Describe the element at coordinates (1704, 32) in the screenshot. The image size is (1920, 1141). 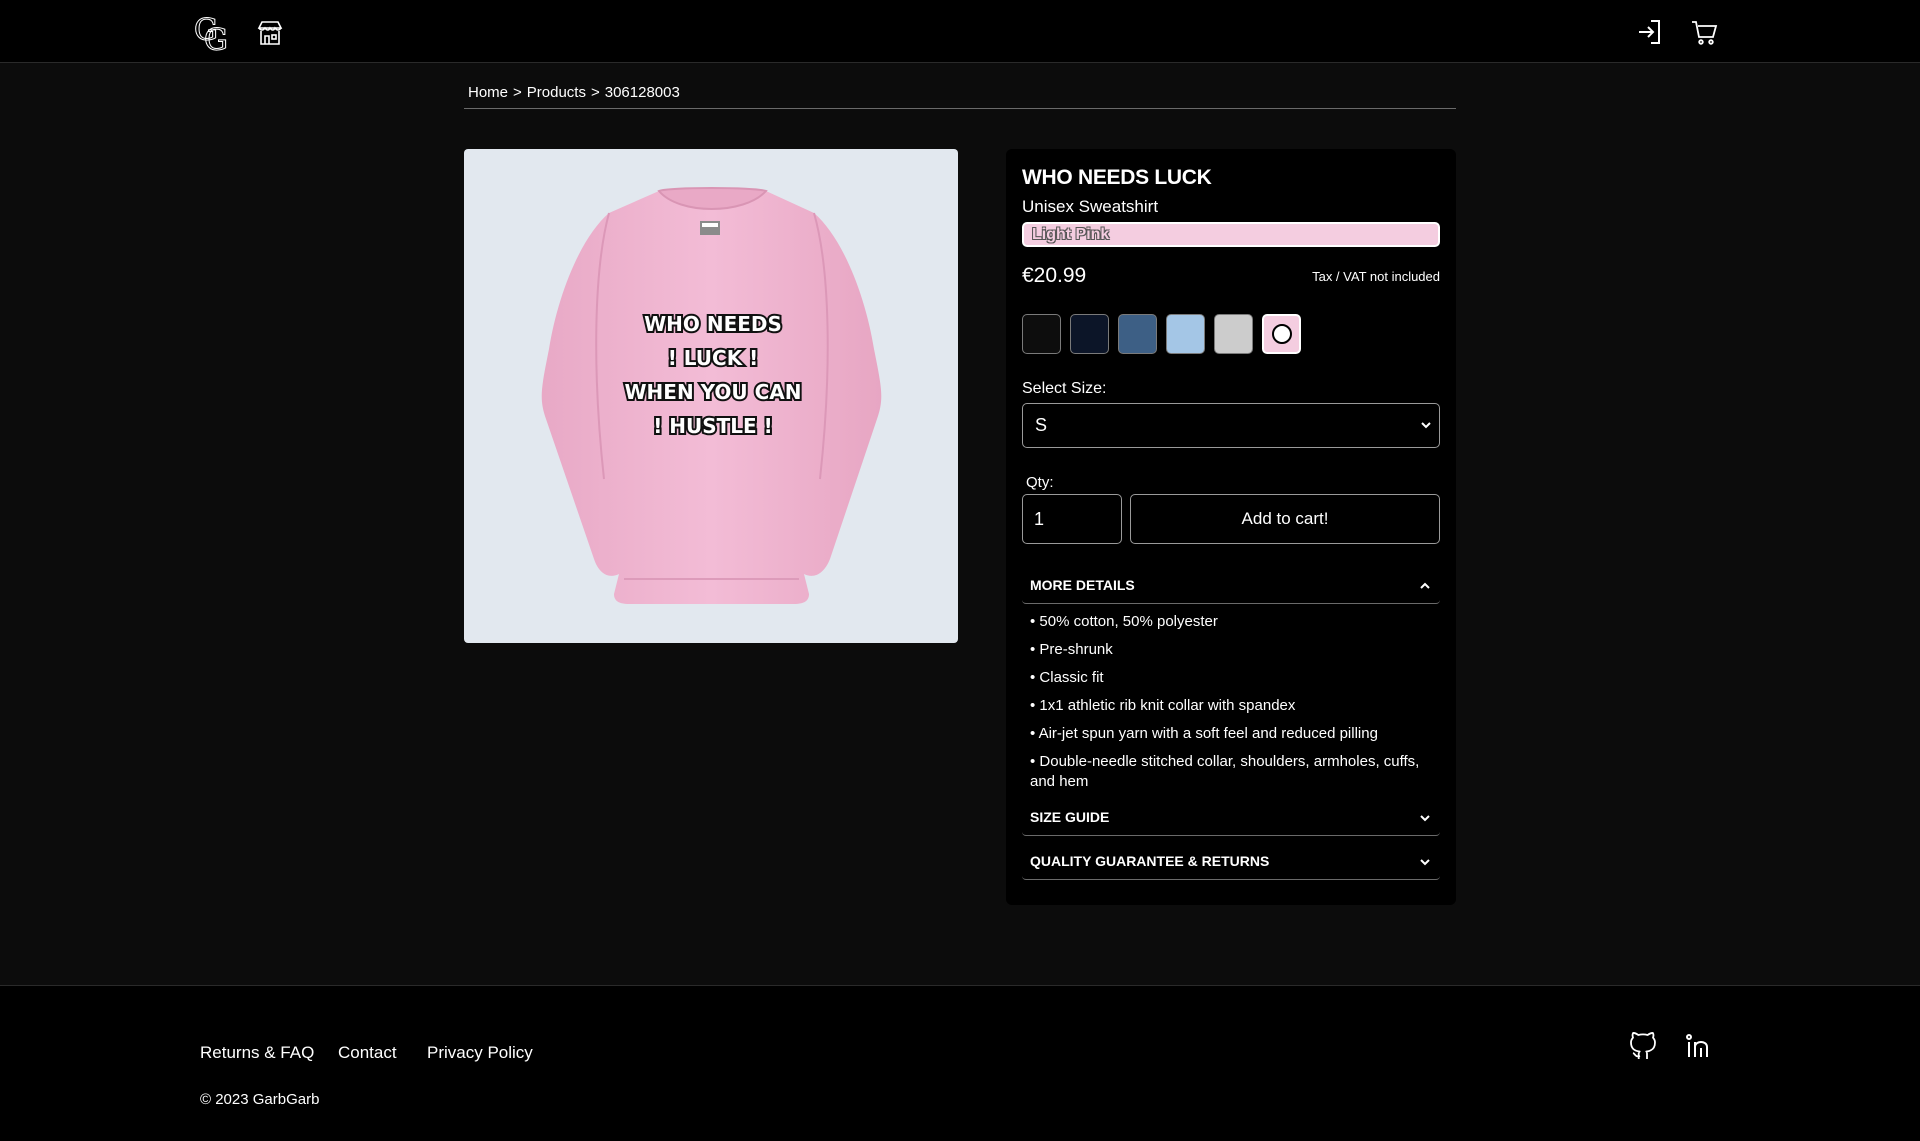
I see `shopping-cart-icon` at that location.